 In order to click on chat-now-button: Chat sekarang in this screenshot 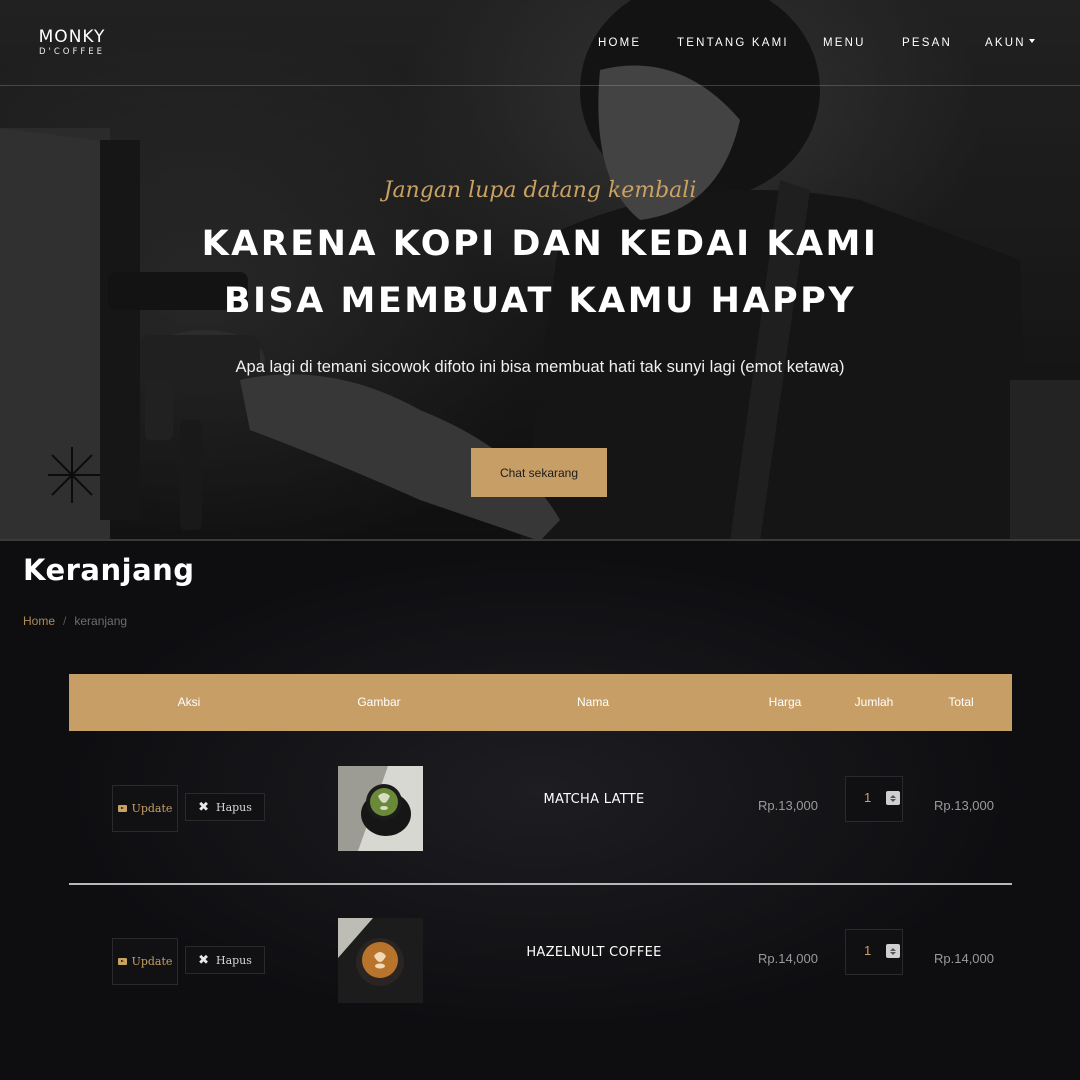, I will do `click(539, 472)`.